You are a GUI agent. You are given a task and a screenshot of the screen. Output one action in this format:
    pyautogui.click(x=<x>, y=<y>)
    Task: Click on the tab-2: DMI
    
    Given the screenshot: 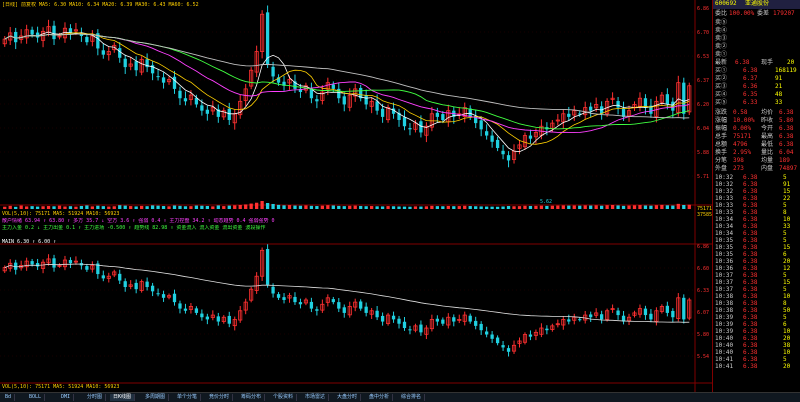 What is the action you would take?
    pyautogui.click(x=66, y=397)
    